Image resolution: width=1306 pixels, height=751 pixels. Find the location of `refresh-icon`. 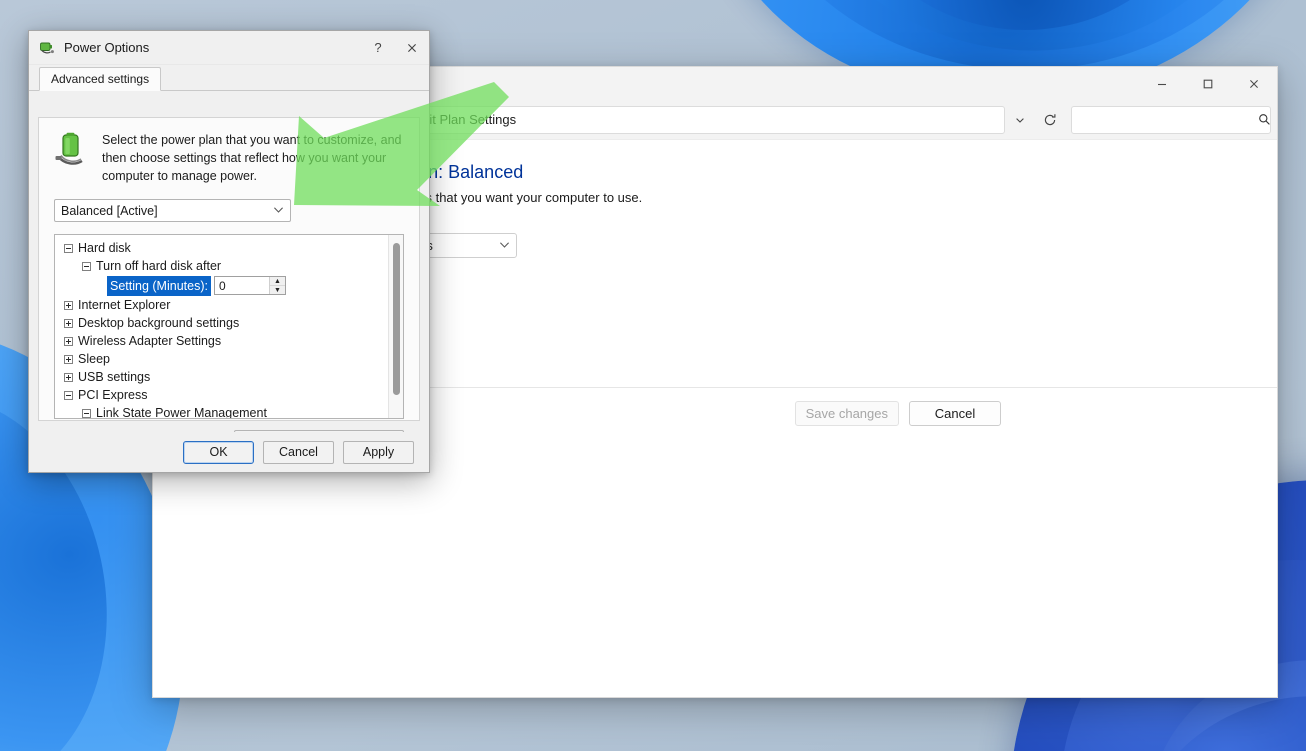

refresh-icon is located at coordinates (1050, 120).